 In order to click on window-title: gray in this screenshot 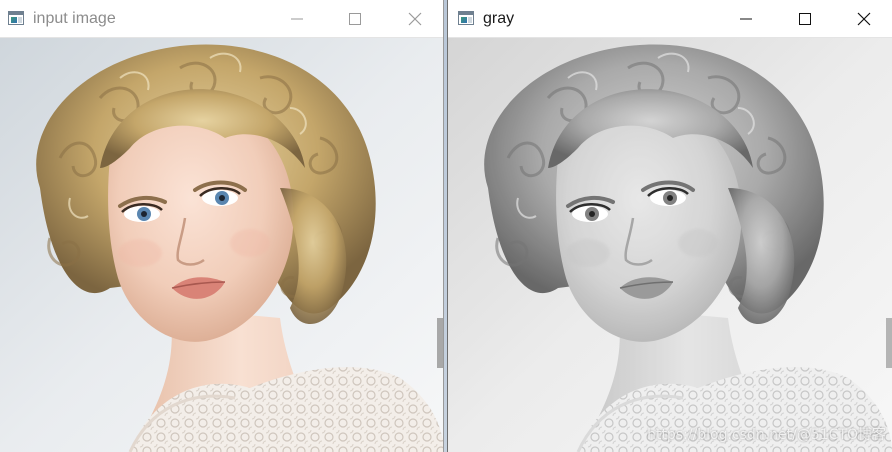, I will do `click(499, 18)`.